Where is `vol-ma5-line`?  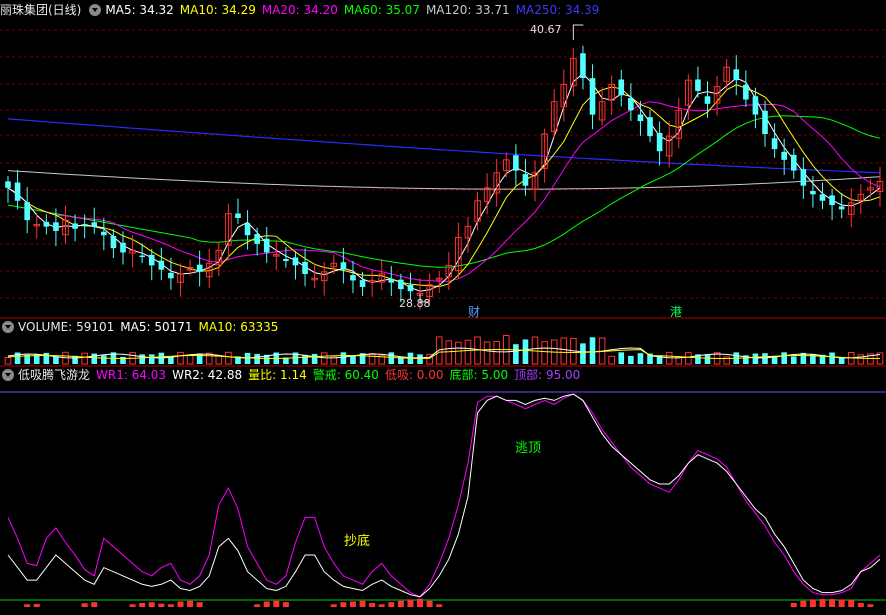
vol-ma5-line is located at coordinates (444, 353).